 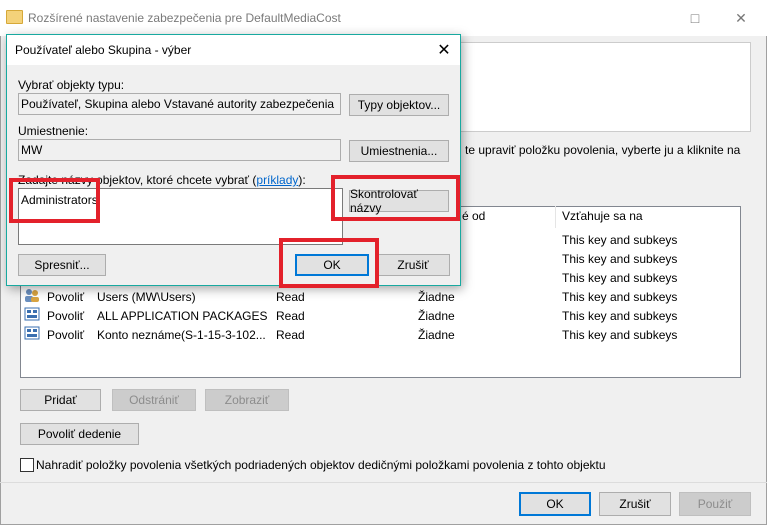 I want to click on minimize-icon: □, so click(x=695, y=18).